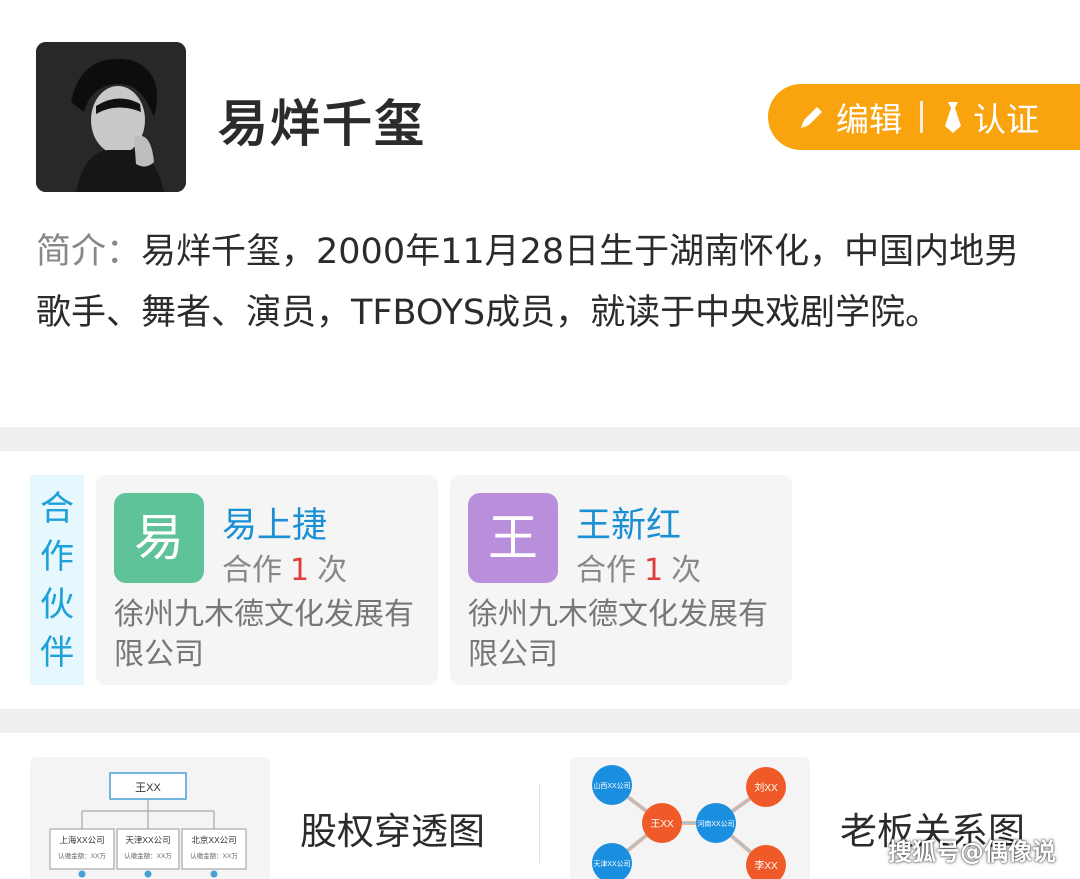 This screenshot has width=1080, height=879. I want to click on svg-text: 刘XX, so click(766, 788).